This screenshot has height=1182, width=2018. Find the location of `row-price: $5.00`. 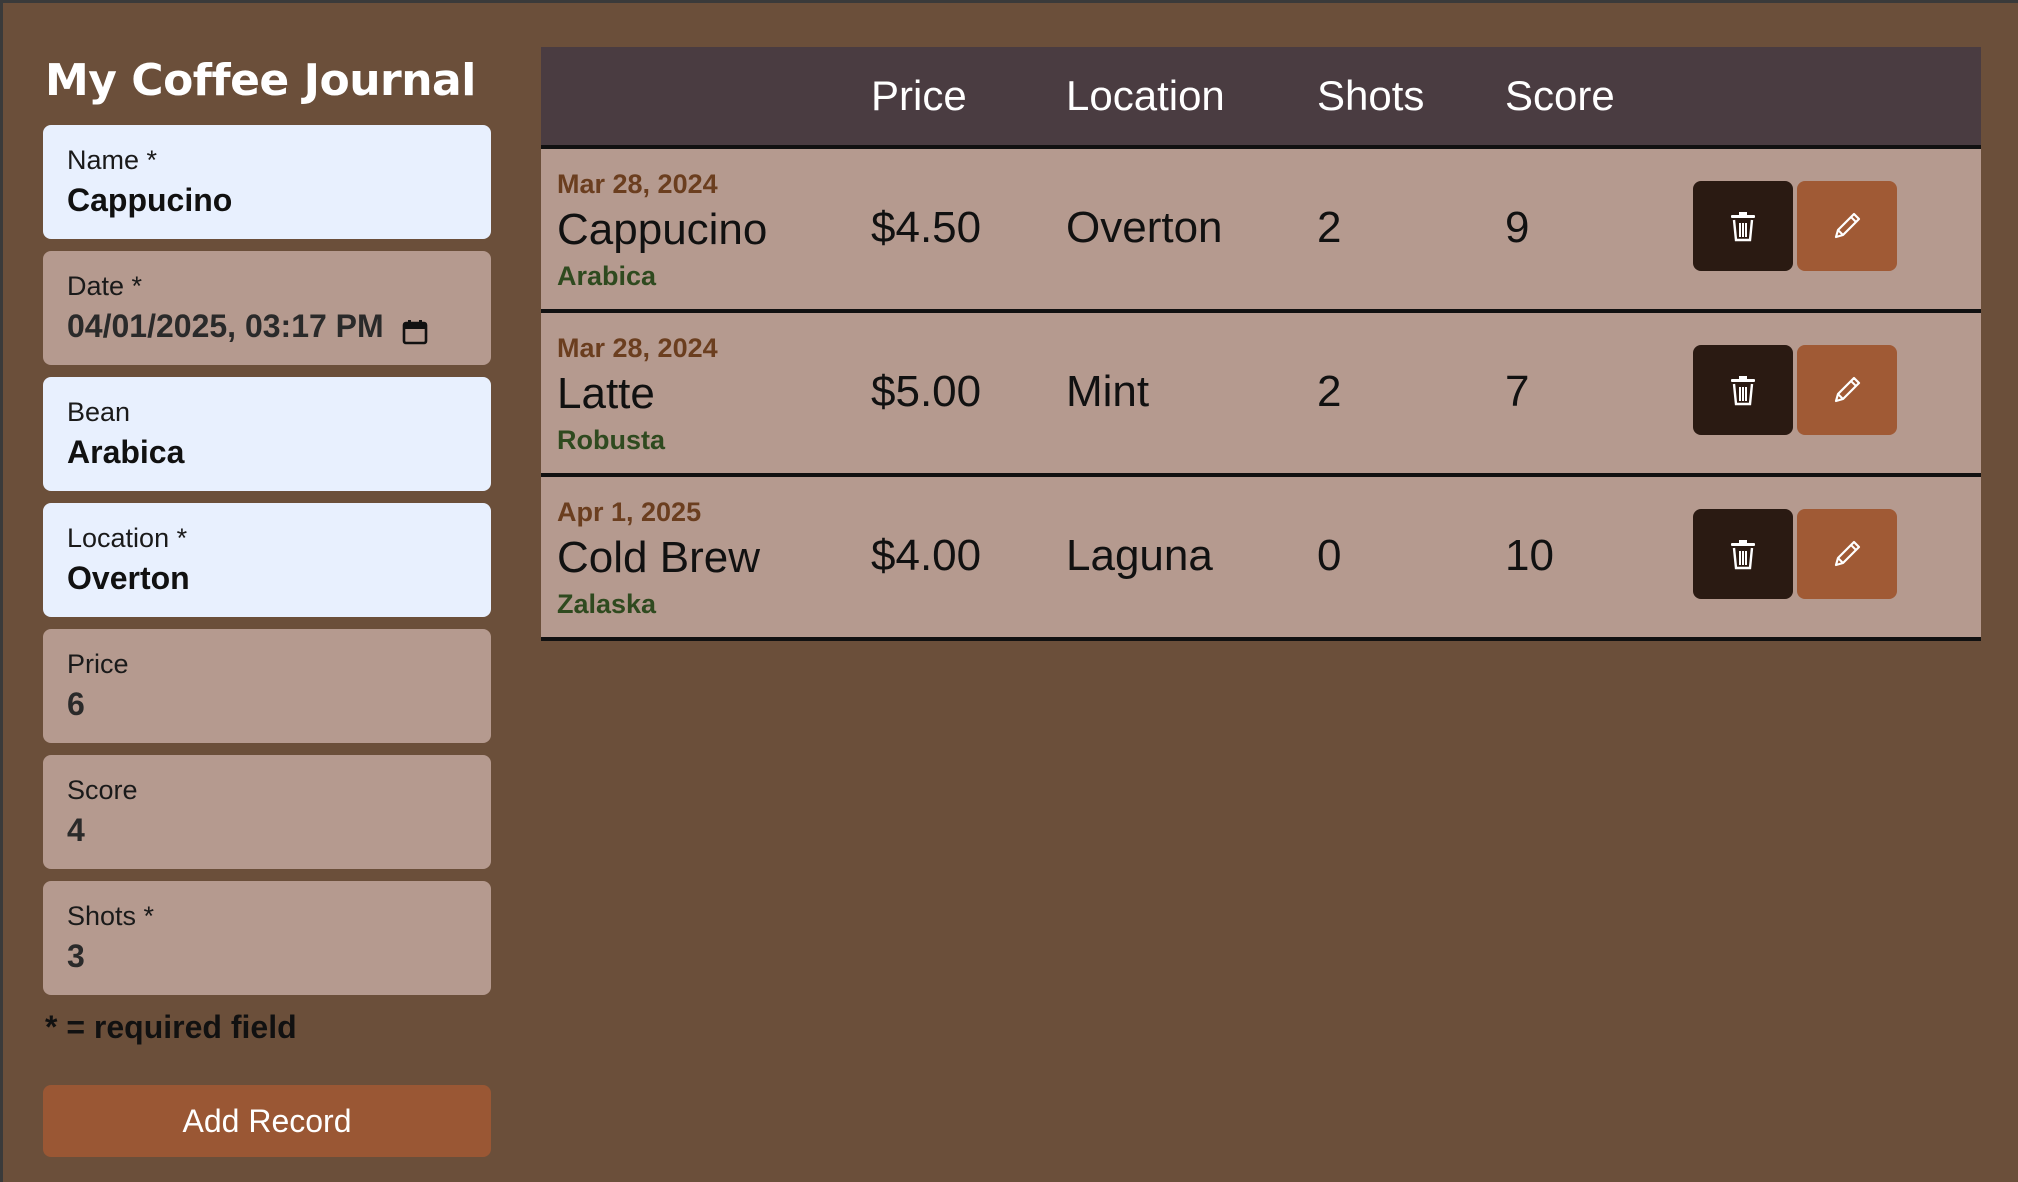

row-price: $5.00 is located at coordinates (926, 391).